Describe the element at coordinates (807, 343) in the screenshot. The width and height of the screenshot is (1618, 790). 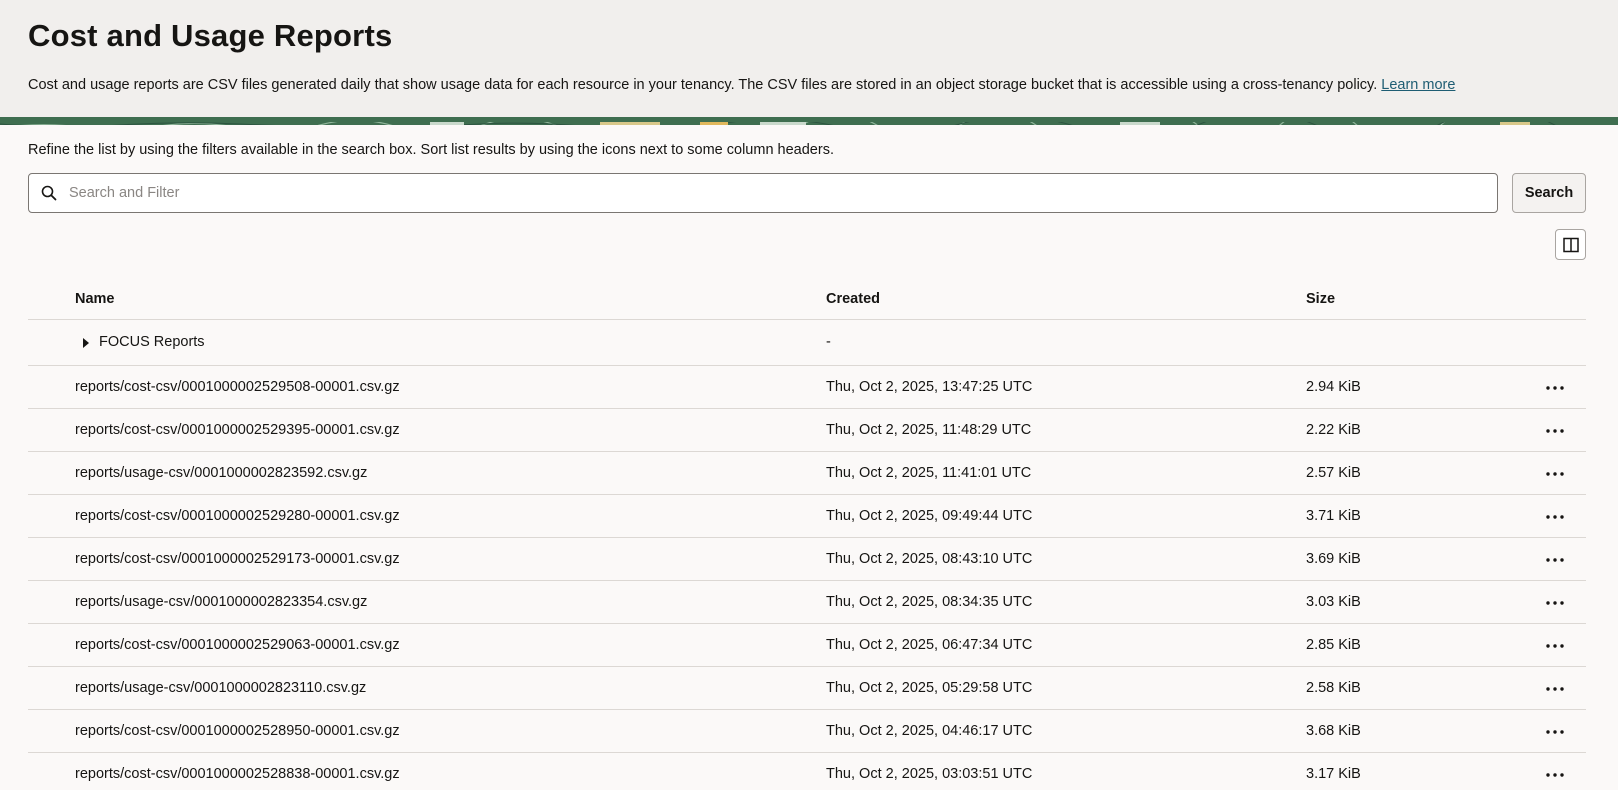
I see `folder-row: FOCUS Reports -` at that location.